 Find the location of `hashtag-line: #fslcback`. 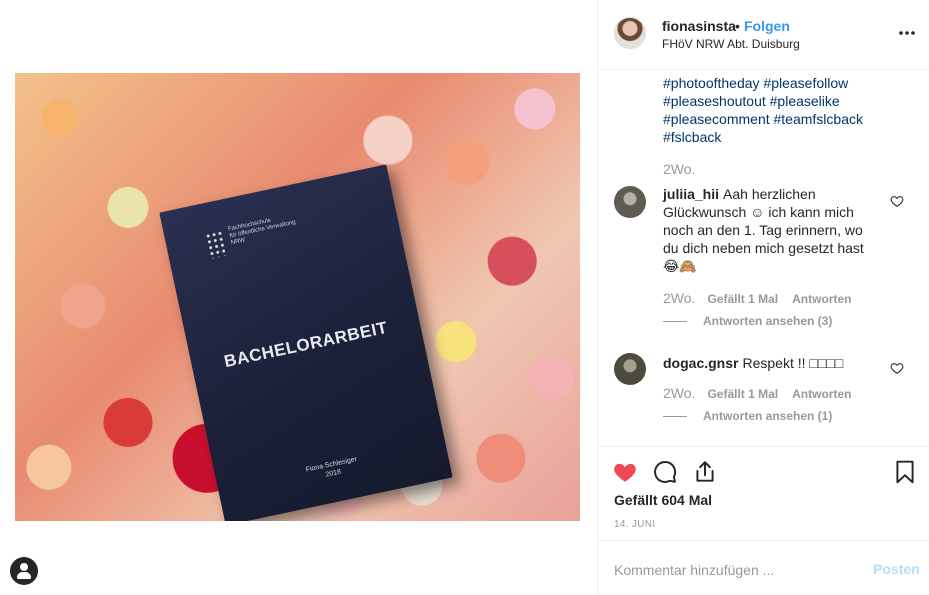

hashtag-line: #fslcback is located at coordinates (773, 137).